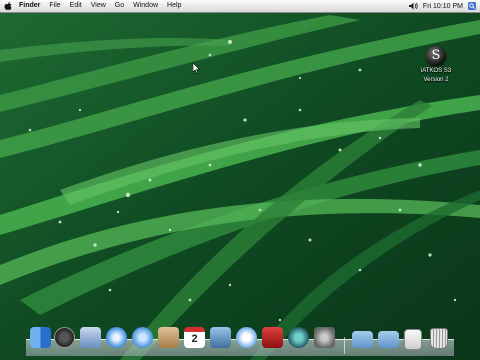 This screenshot has height=360, width=480. I want to click on trash-icon, so click(439, 338).